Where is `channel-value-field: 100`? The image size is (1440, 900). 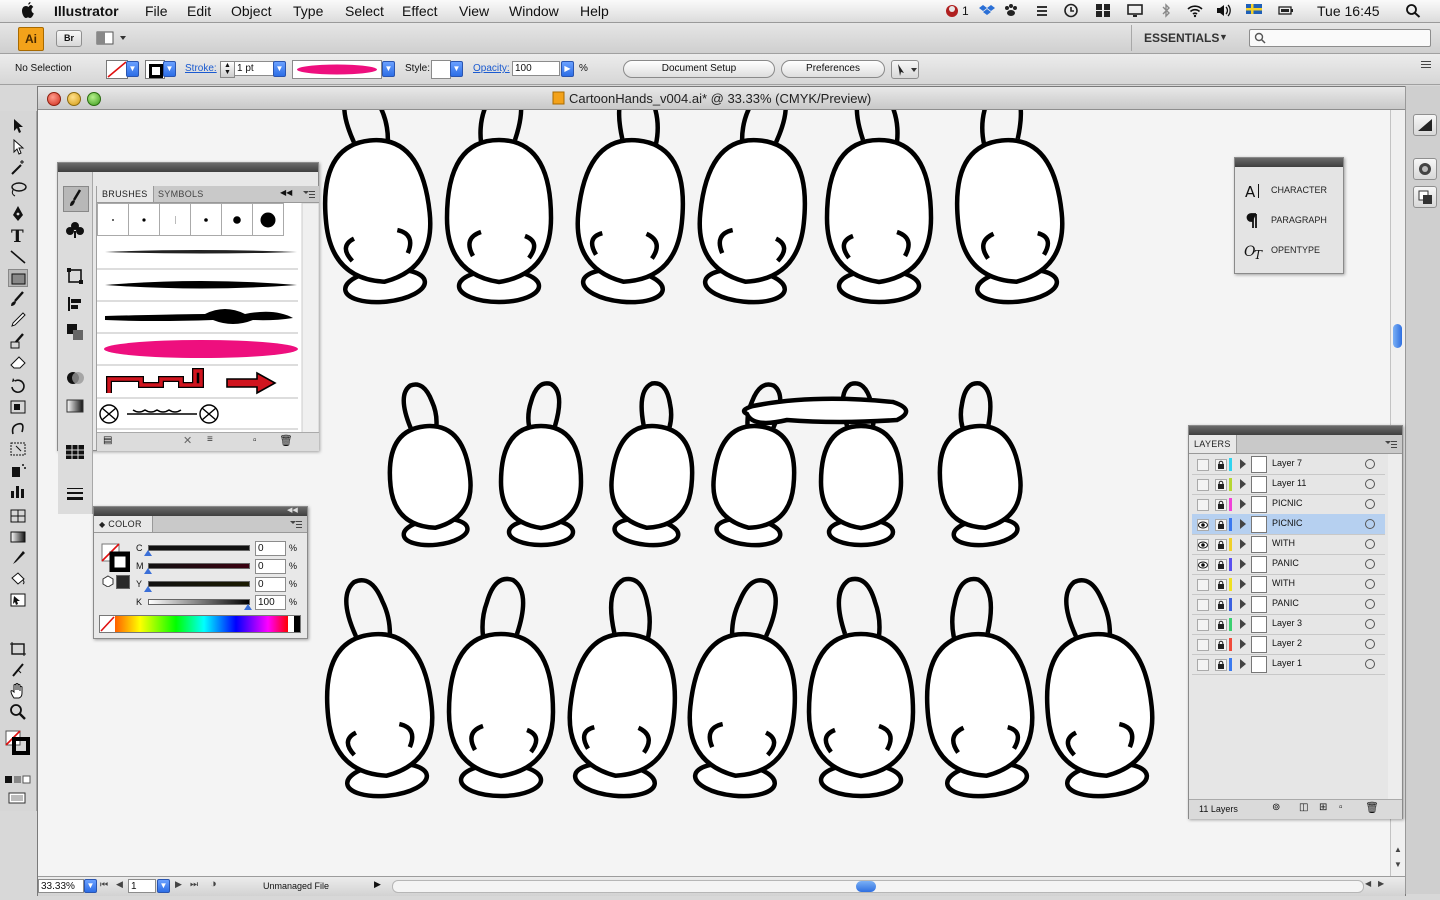 channel-value-field: 100 is located at coordinates (270, 602).